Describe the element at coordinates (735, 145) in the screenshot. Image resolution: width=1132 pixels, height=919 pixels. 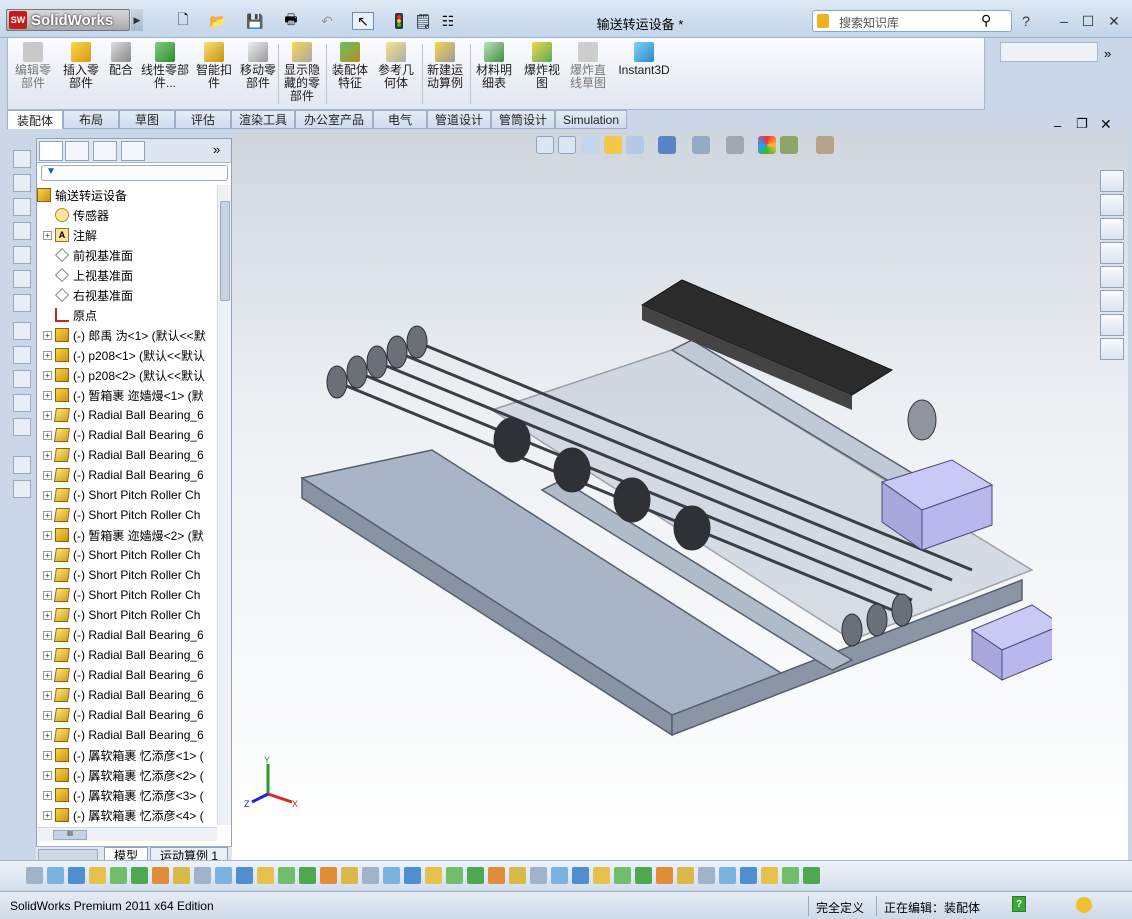
I see `hide-show-items-icon` at that location.